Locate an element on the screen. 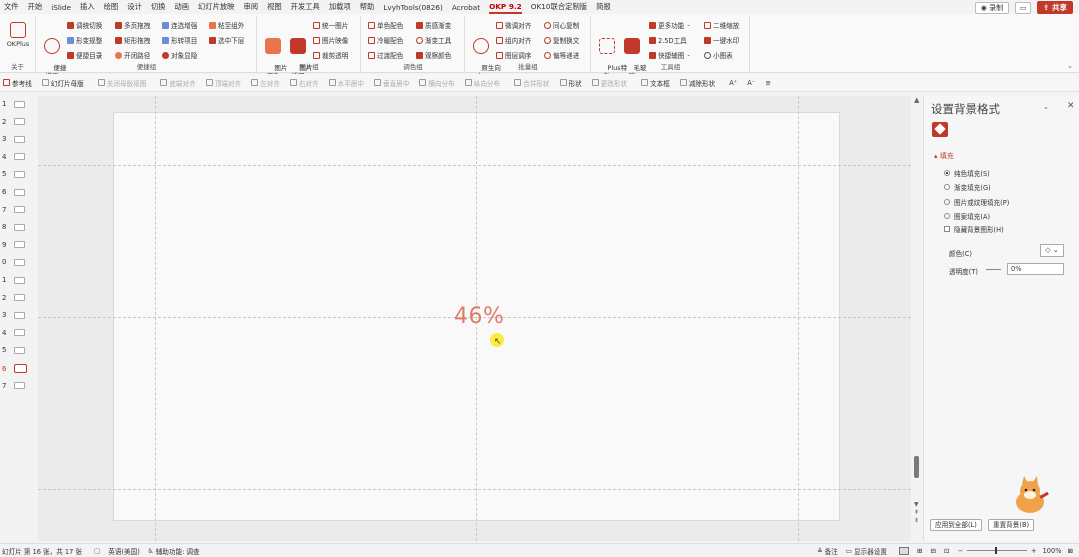  quick-item-6: 连选增强 is located at coordinates (179, 25).